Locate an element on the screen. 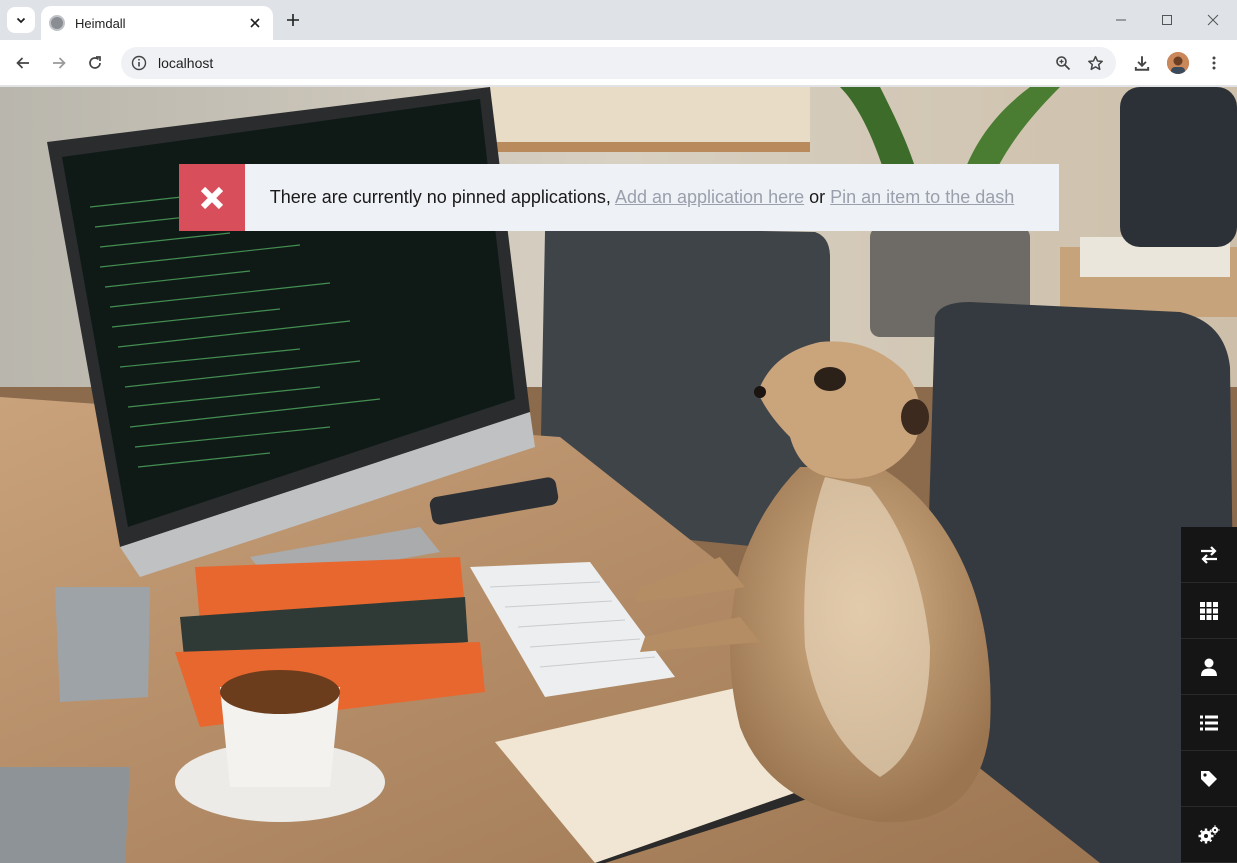  minimize-icon is located at coordinates (1121, 20).